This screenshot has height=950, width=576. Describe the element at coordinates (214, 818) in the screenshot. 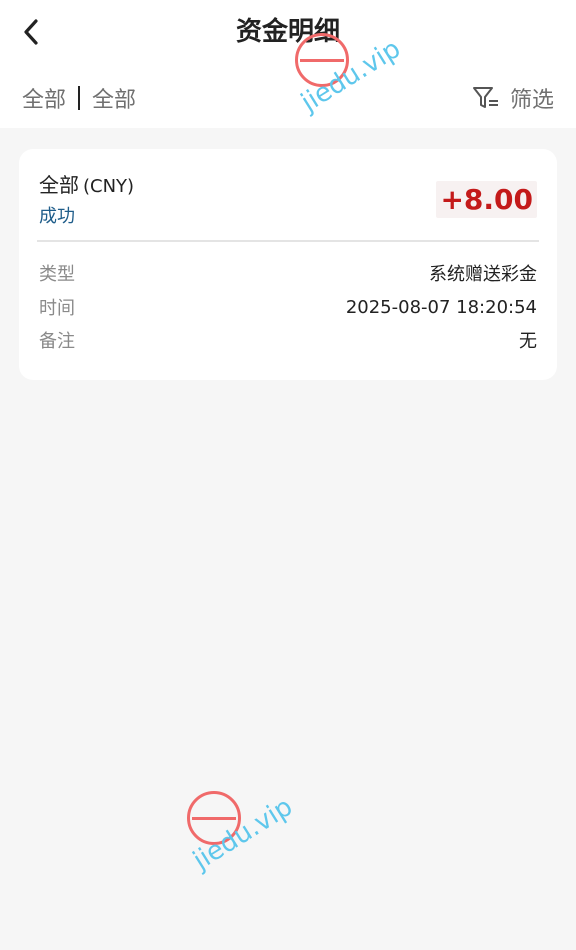

I see `watermark-circle-icon` at that location.